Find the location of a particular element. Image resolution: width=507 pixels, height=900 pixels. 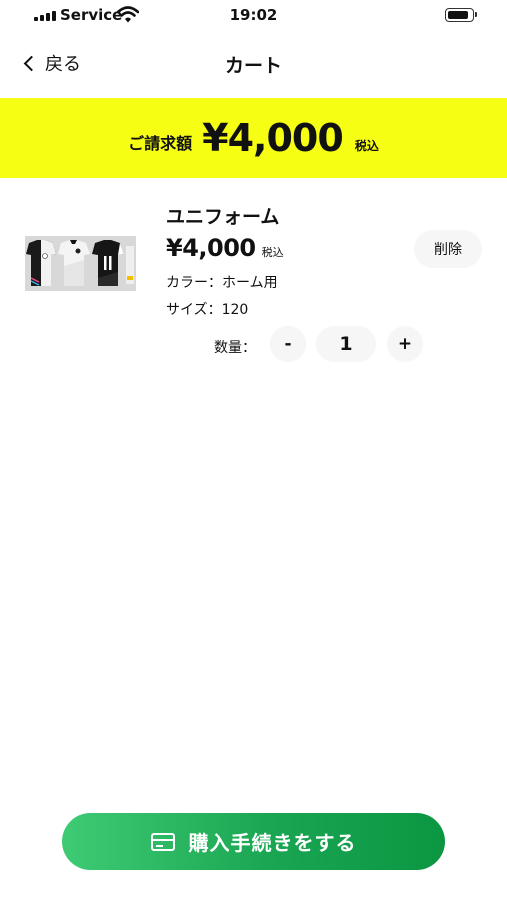

status-time: 19:02 is located at coordinates (253, 15).